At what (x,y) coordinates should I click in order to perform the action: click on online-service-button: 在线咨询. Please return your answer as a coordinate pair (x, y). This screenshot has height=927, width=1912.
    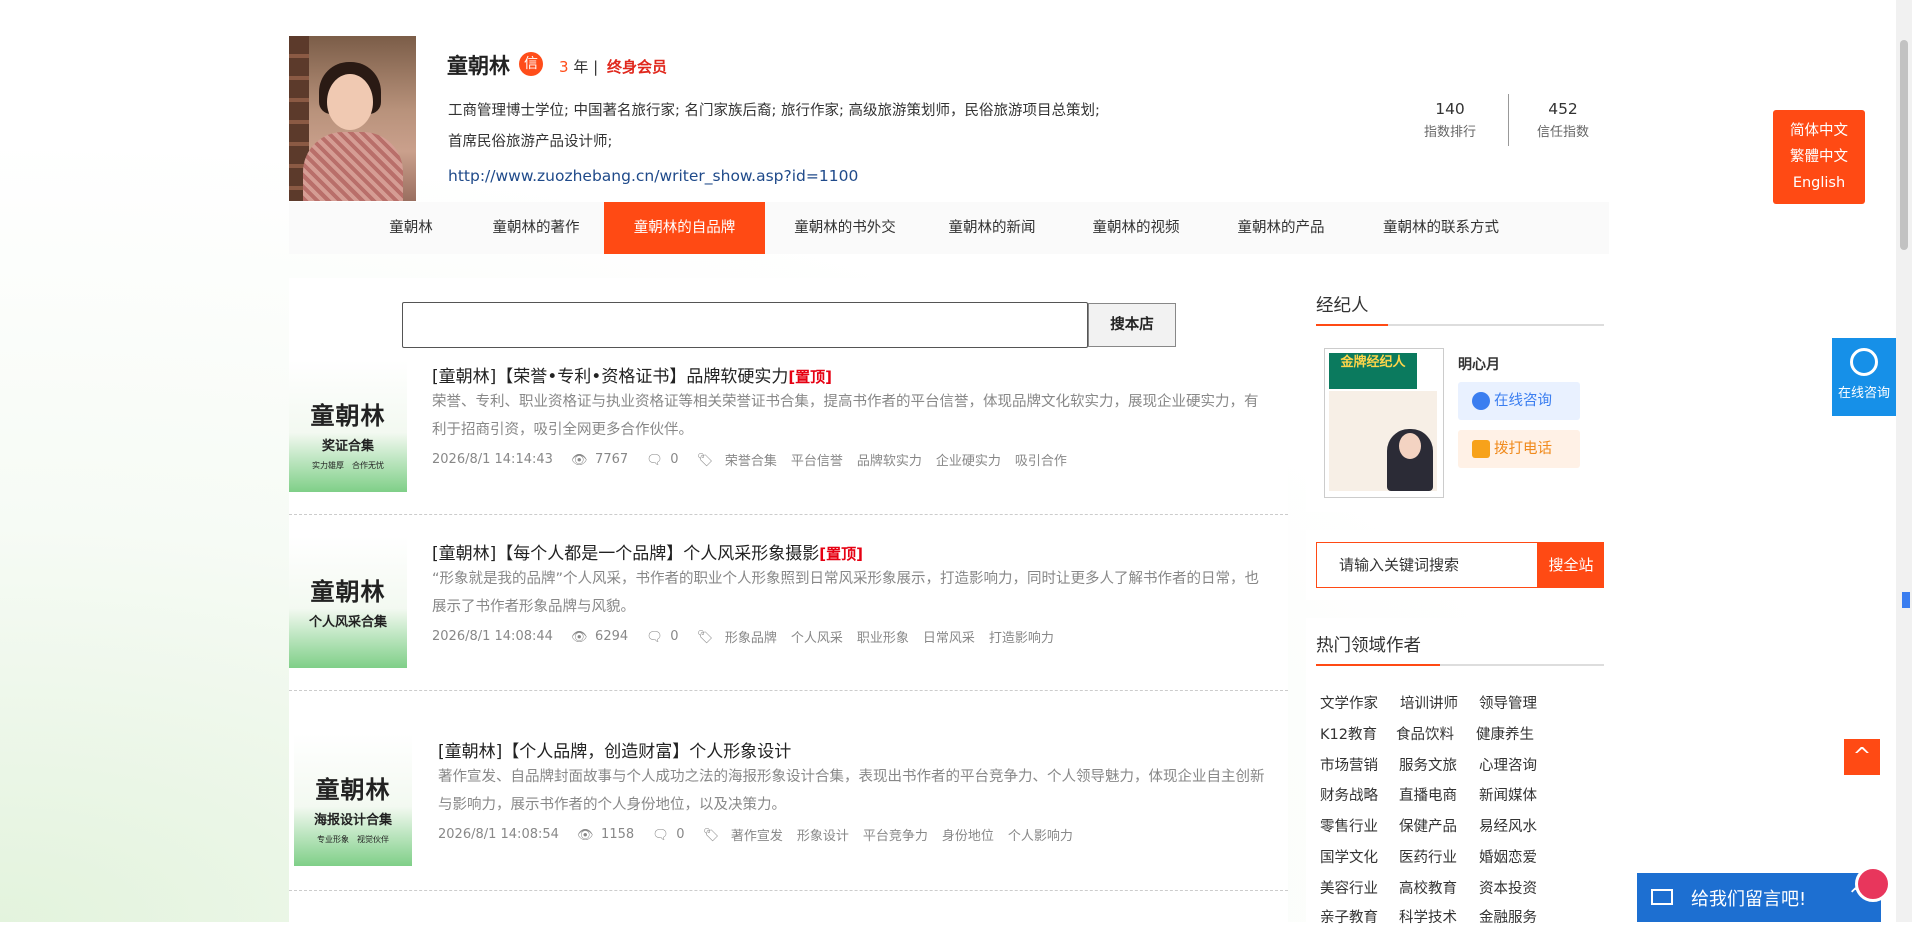
    Looking at the image, I should click on (1864, 377).